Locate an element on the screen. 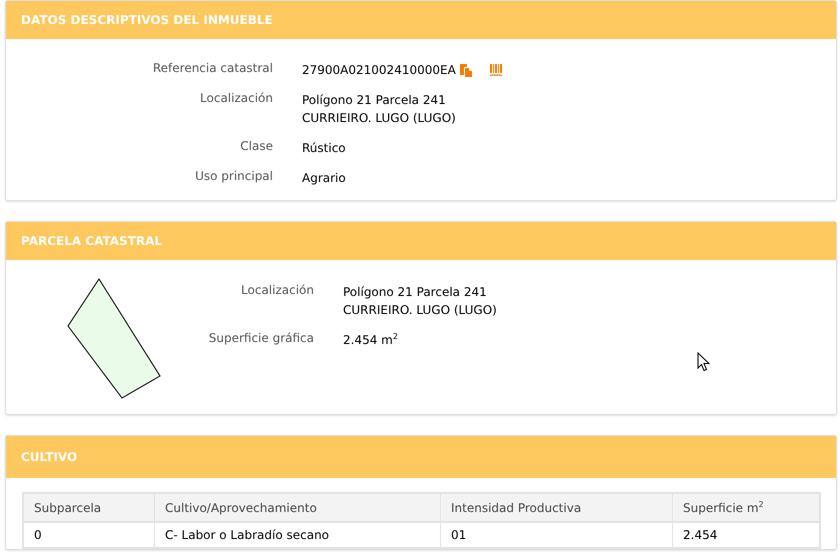 Image resolution: width=840 pixels, height=555 pixels. field-value: Agrario is located at coordinates (324, 178).